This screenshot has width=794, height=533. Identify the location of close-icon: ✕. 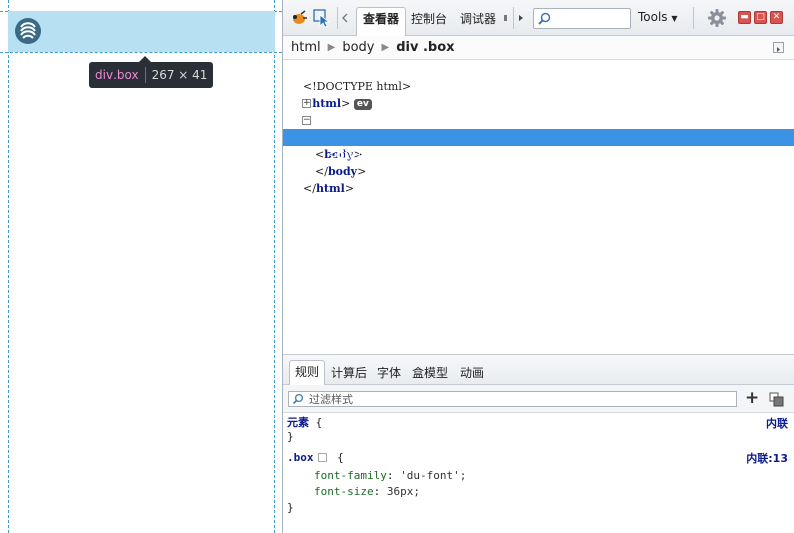
(776, 17).